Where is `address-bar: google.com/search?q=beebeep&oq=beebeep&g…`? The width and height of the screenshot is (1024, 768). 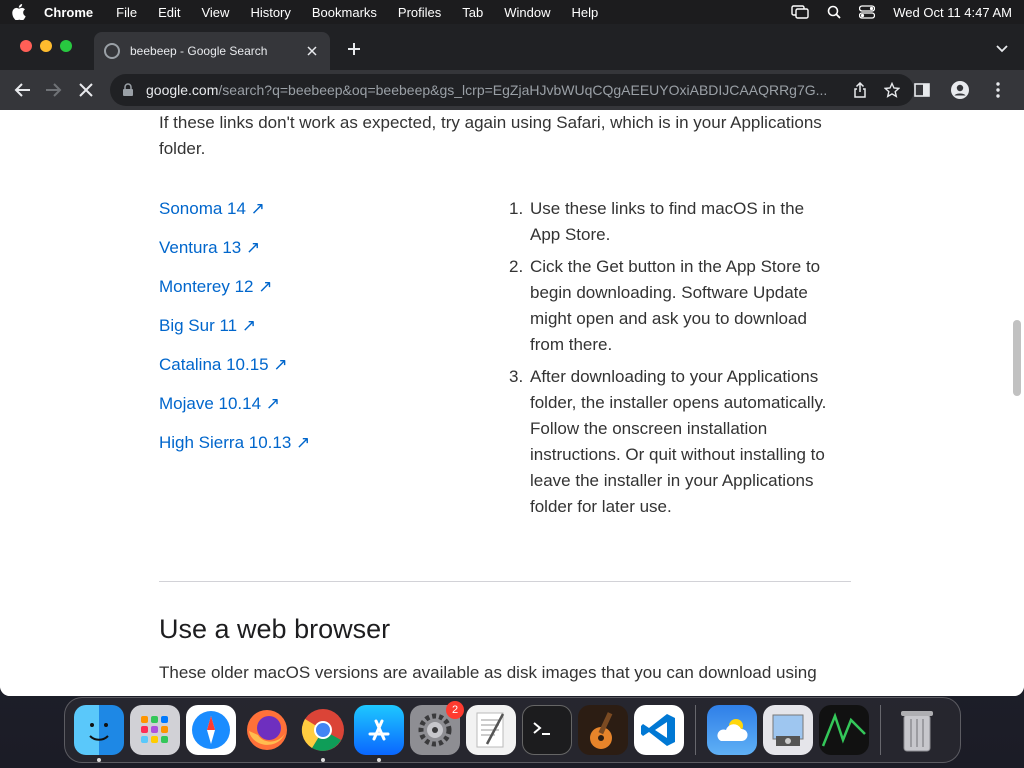
address-bar: google.com/search?q=beebeep&oq=beebeep&g… is located at coordinates (512, 90).